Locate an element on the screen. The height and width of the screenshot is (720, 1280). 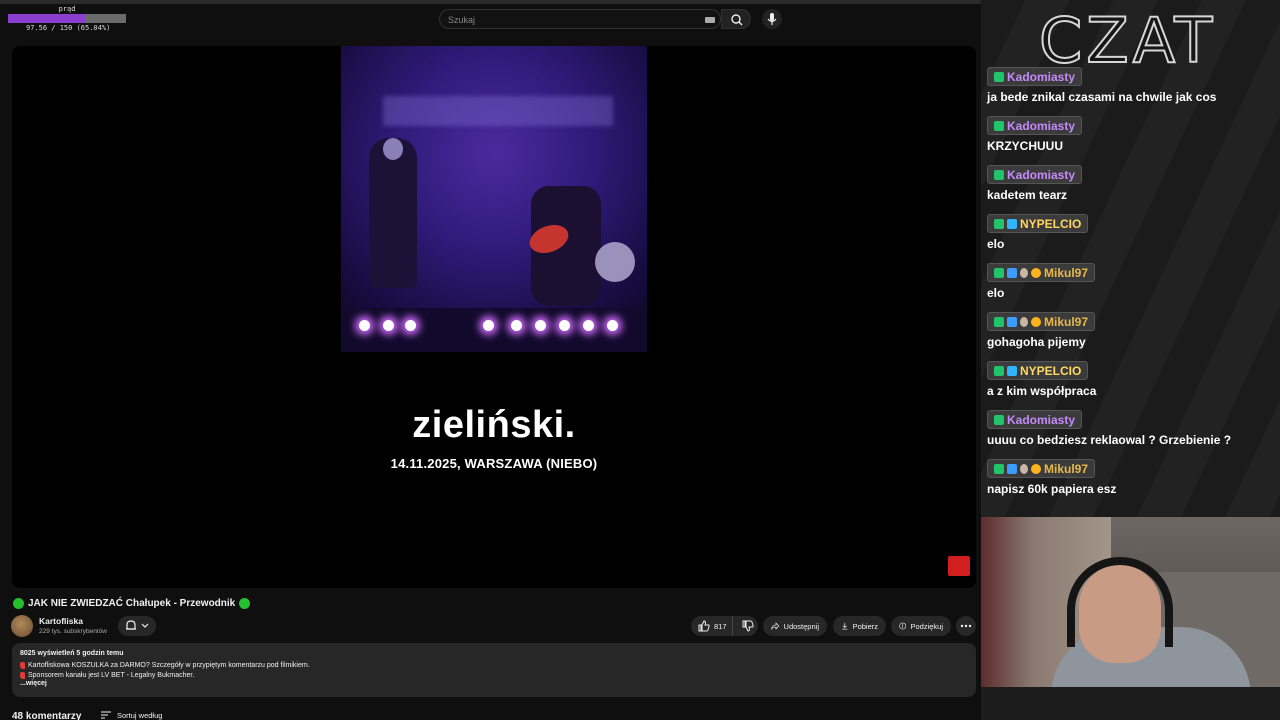
thumbs-up-icon is located at coordinates (704, 626).